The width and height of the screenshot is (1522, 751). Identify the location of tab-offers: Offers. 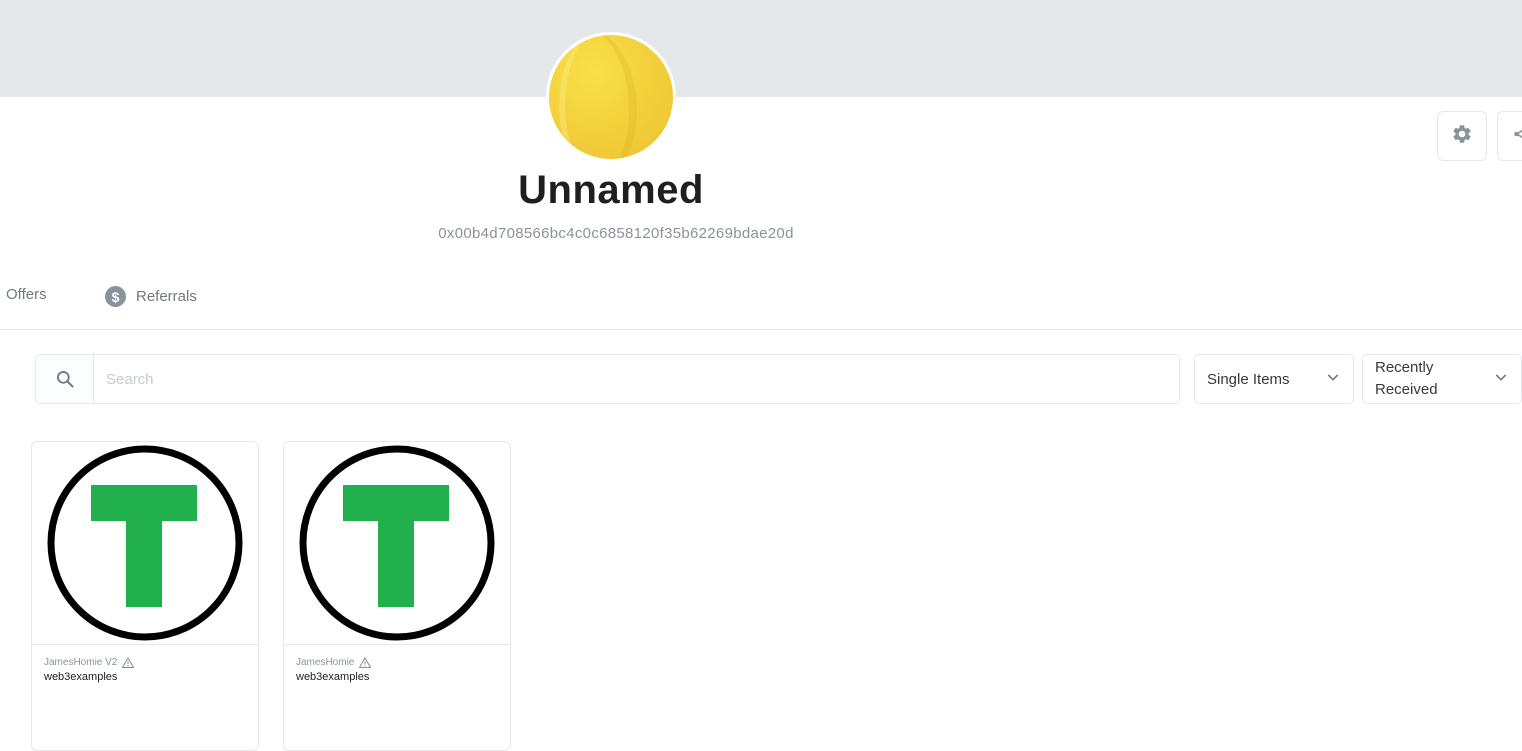
(26, 294).